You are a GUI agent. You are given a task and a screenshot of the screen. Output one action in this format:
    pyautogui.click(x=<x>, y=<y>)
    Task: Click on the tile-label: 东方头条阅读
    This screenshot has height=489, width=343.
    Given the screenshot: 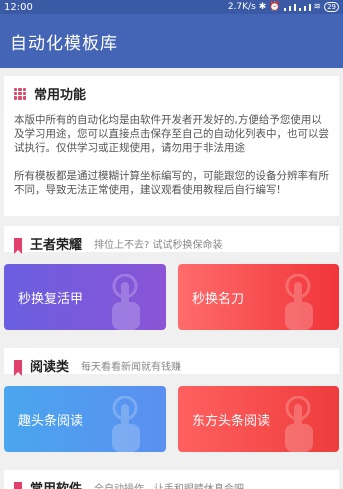 What is the action you would take?
    pyautogui.click(x=231, y=421)
    